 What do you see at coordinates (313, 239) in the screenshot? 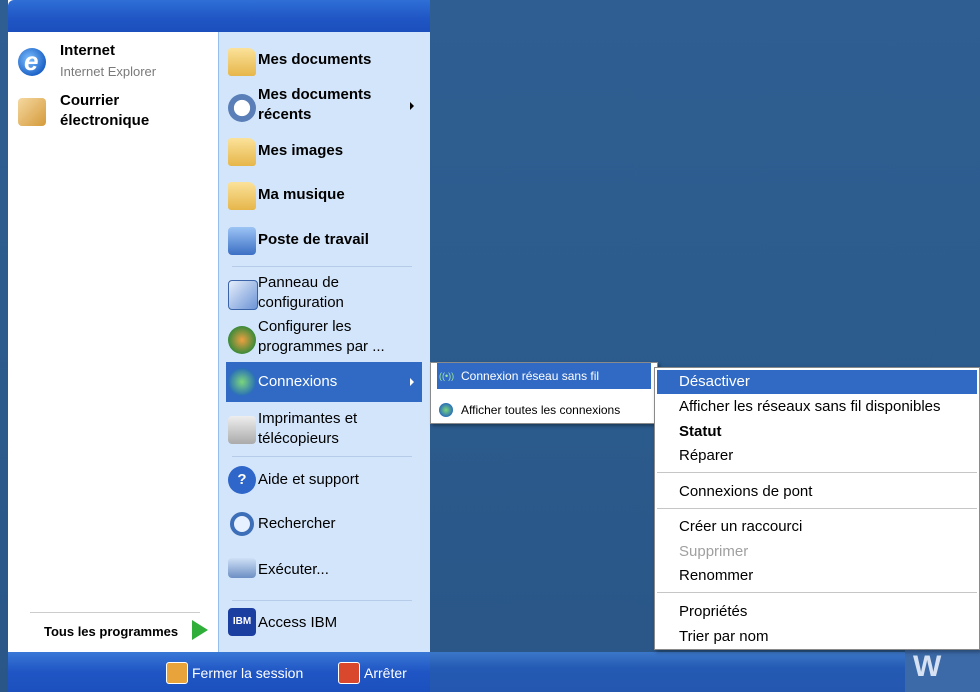
I see `my-computer-label: Poste de travail` at bounding box center [313, 239].